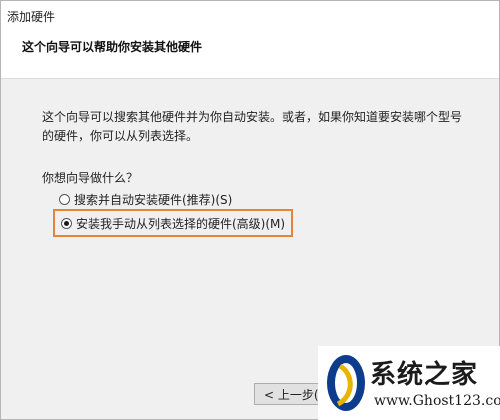 The height and width of the screenshot is (420, 500). What do you see at coordinates (64, 199) in the screenshot?
I see `radio-auto-search` at bounding box center [64, 199].